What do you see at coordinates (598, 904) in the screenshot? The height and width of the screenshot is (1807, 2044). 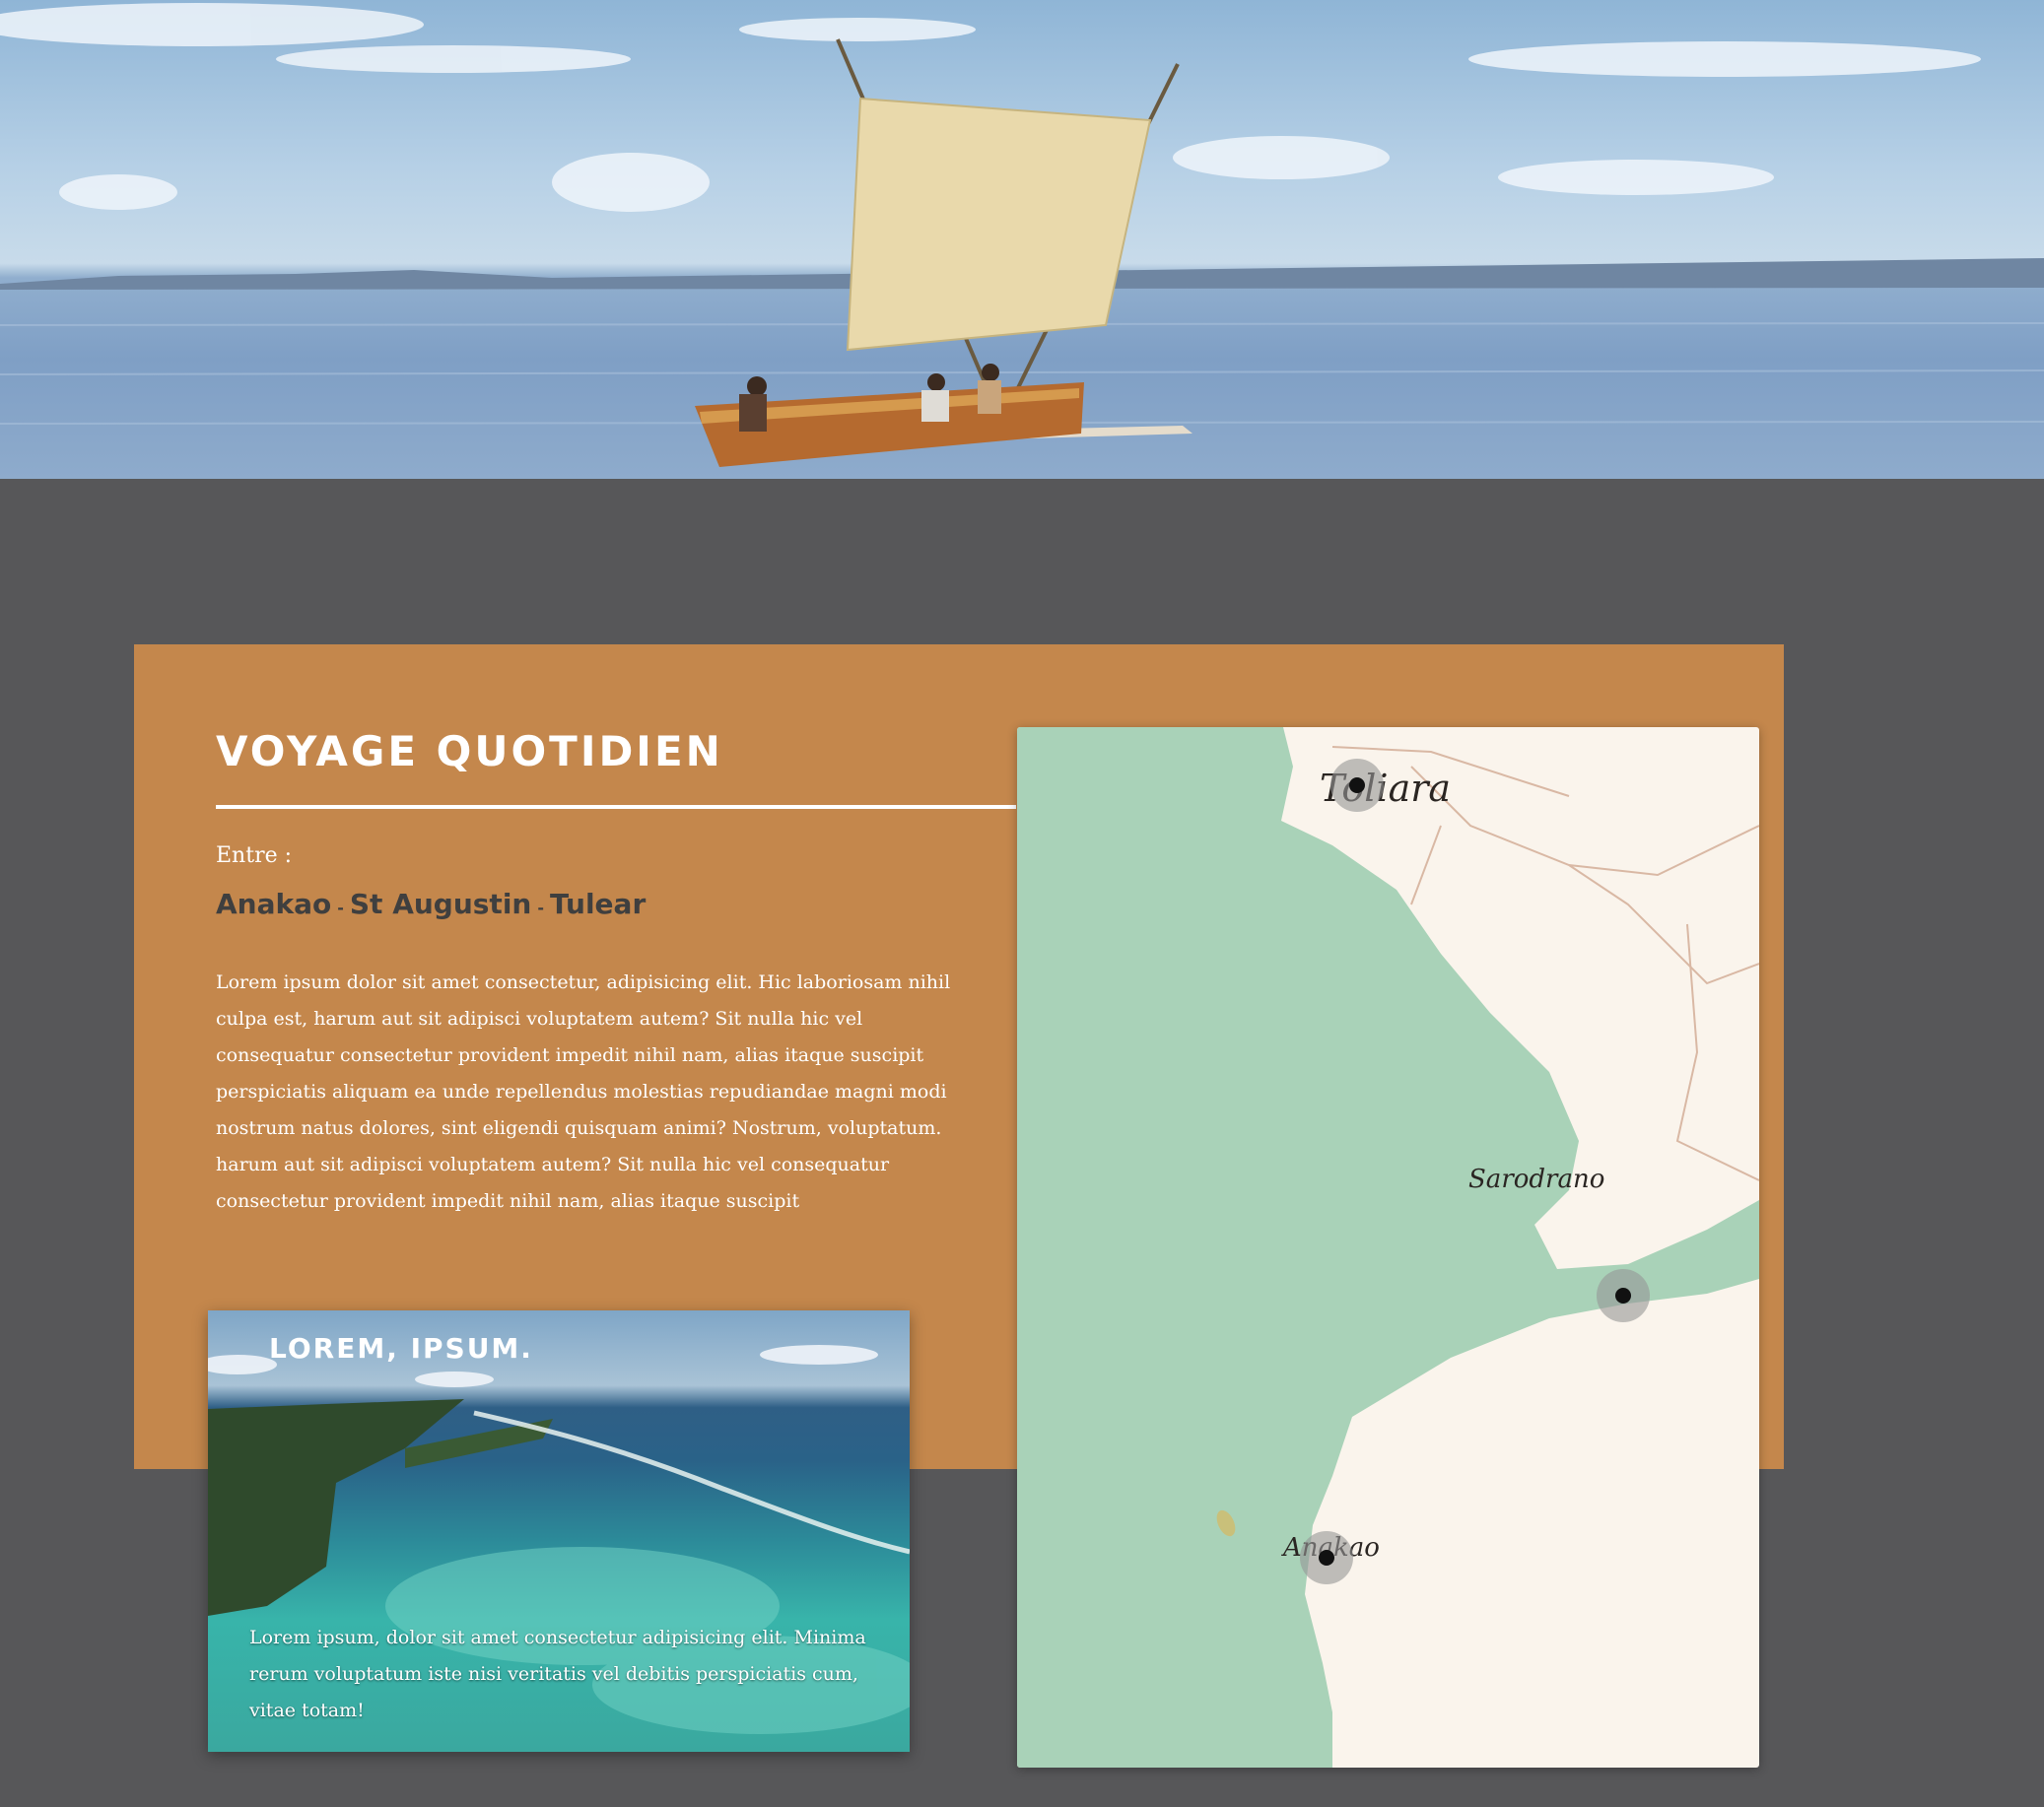 I see `route-stop-tulear: Tulear` at bounding box center [598, 904].